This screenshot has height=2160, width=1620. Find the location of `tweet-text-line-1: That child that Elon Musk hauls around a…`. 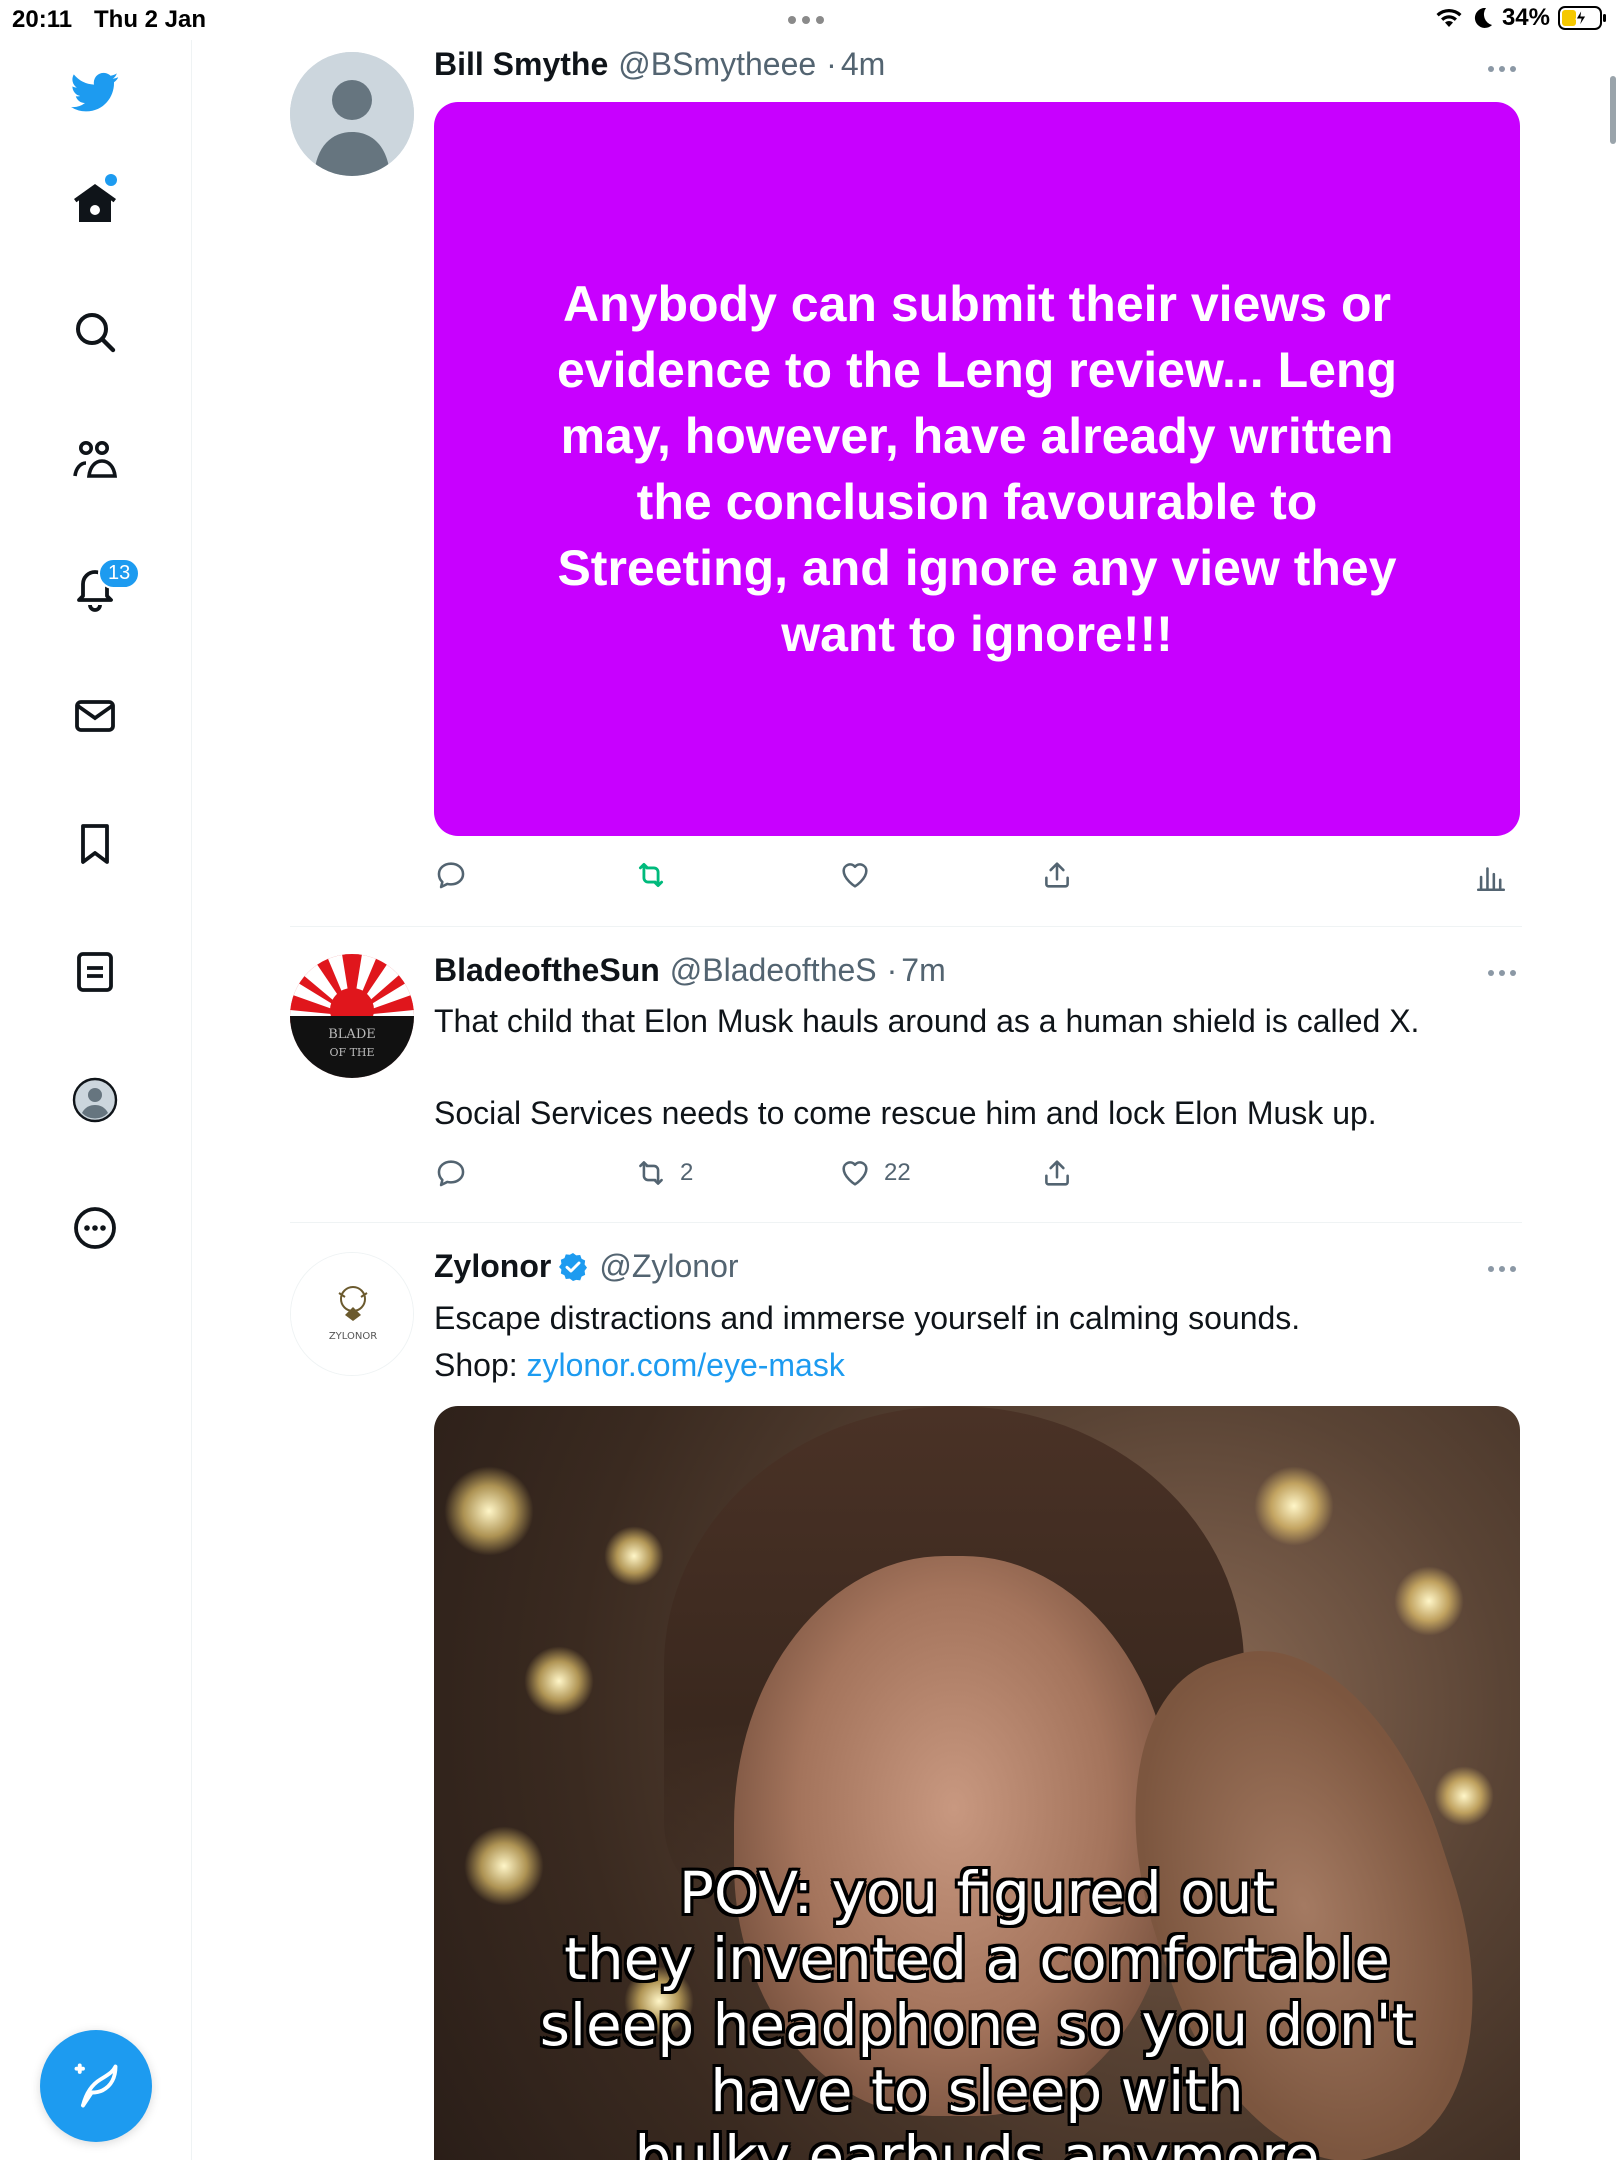

tweet-text-line-1: That child that Elon Musk hauls around a… is located at coordinates (927, 1021).